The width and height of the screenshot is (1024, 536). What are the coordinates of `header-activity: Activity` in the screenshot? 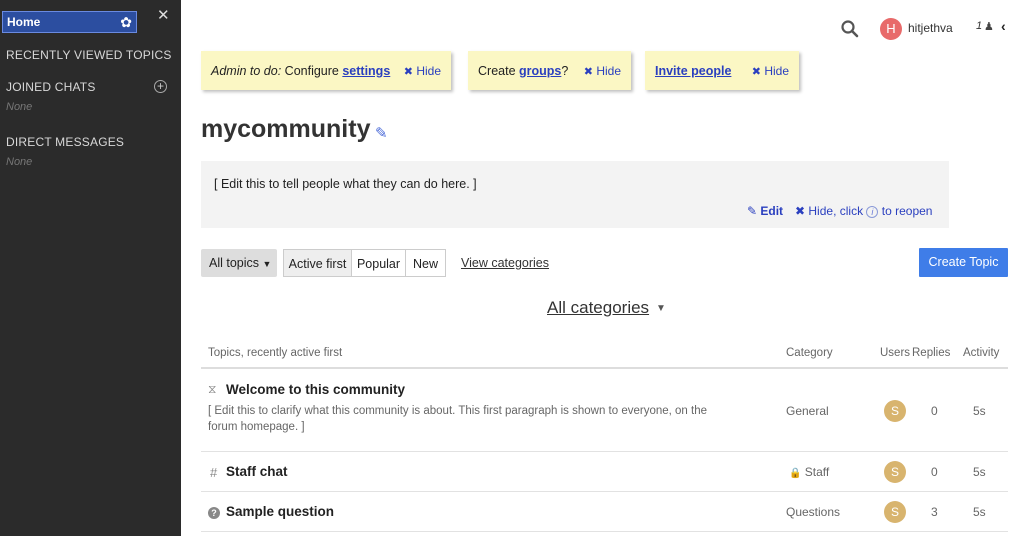 It's located at (981, 353).